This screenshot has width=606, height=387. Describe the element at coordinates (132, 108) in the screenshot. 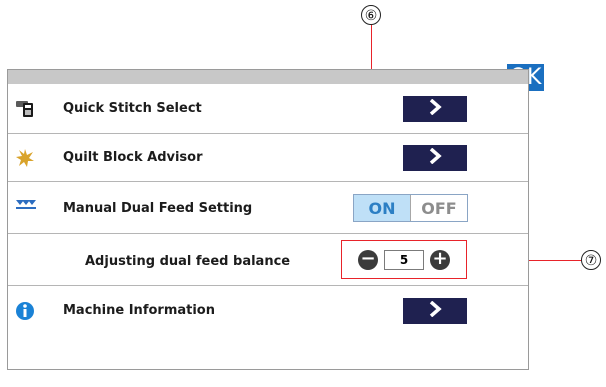

I see `row-label-quick-stitch: Quick Stitch Select` at that location.